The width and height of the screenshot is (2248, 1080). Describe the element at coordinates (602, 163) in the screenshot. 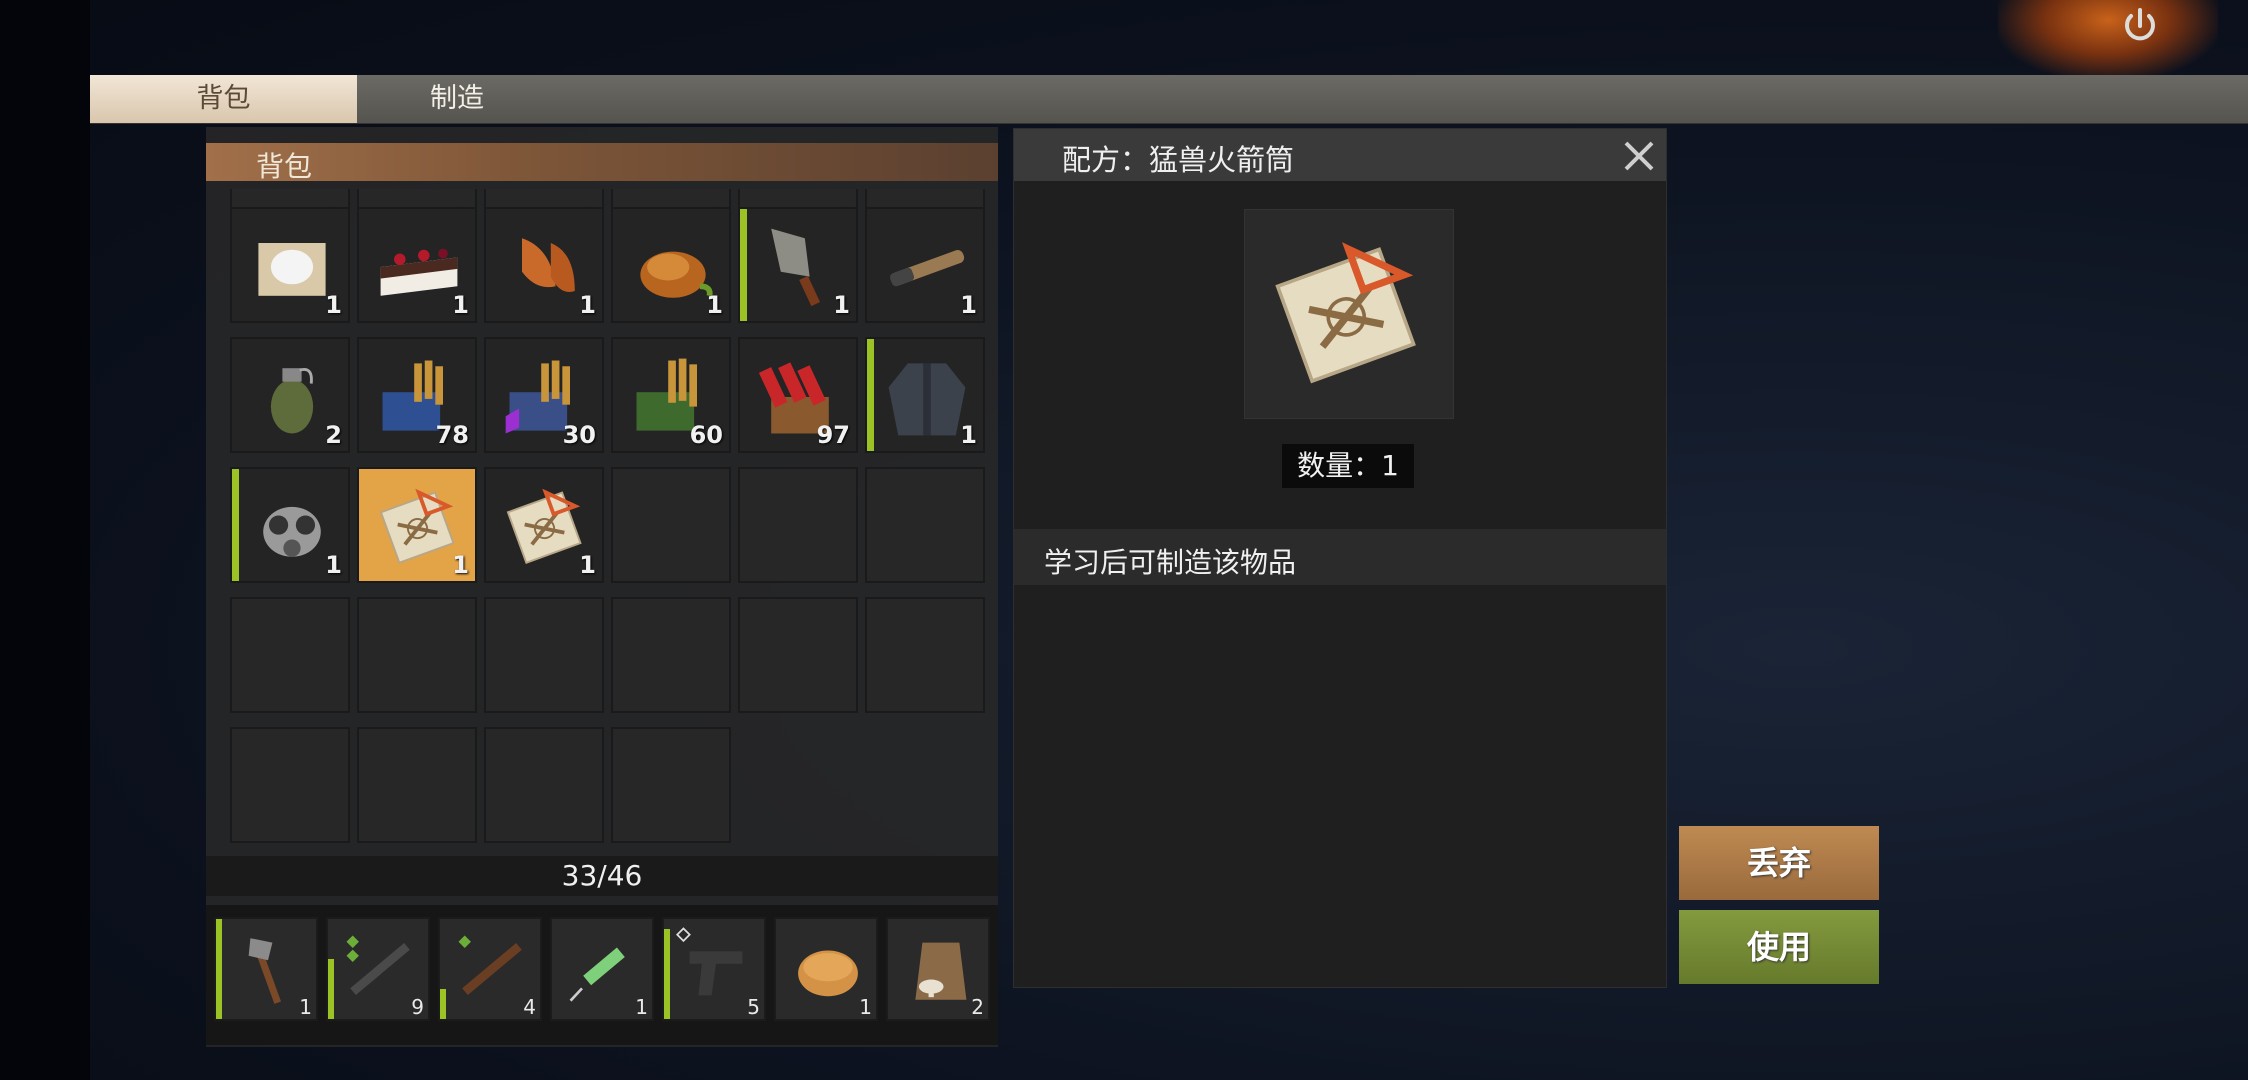

I see `inventory-header: 背包` at that location.